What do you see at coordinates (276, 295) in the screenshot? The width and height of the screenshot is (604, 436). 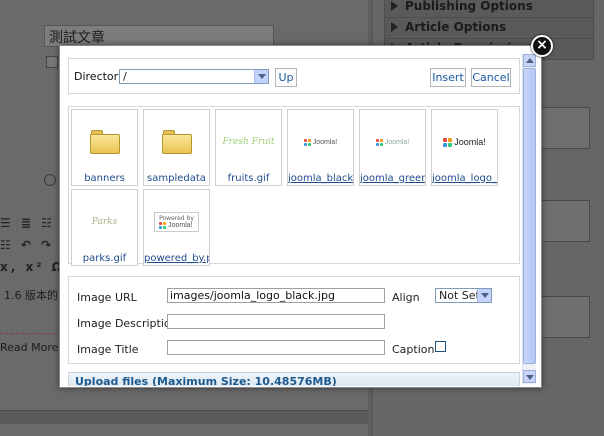 I see `image-url-input: images/joomla_logo_black.jpg` at bounding box center [276, 295].